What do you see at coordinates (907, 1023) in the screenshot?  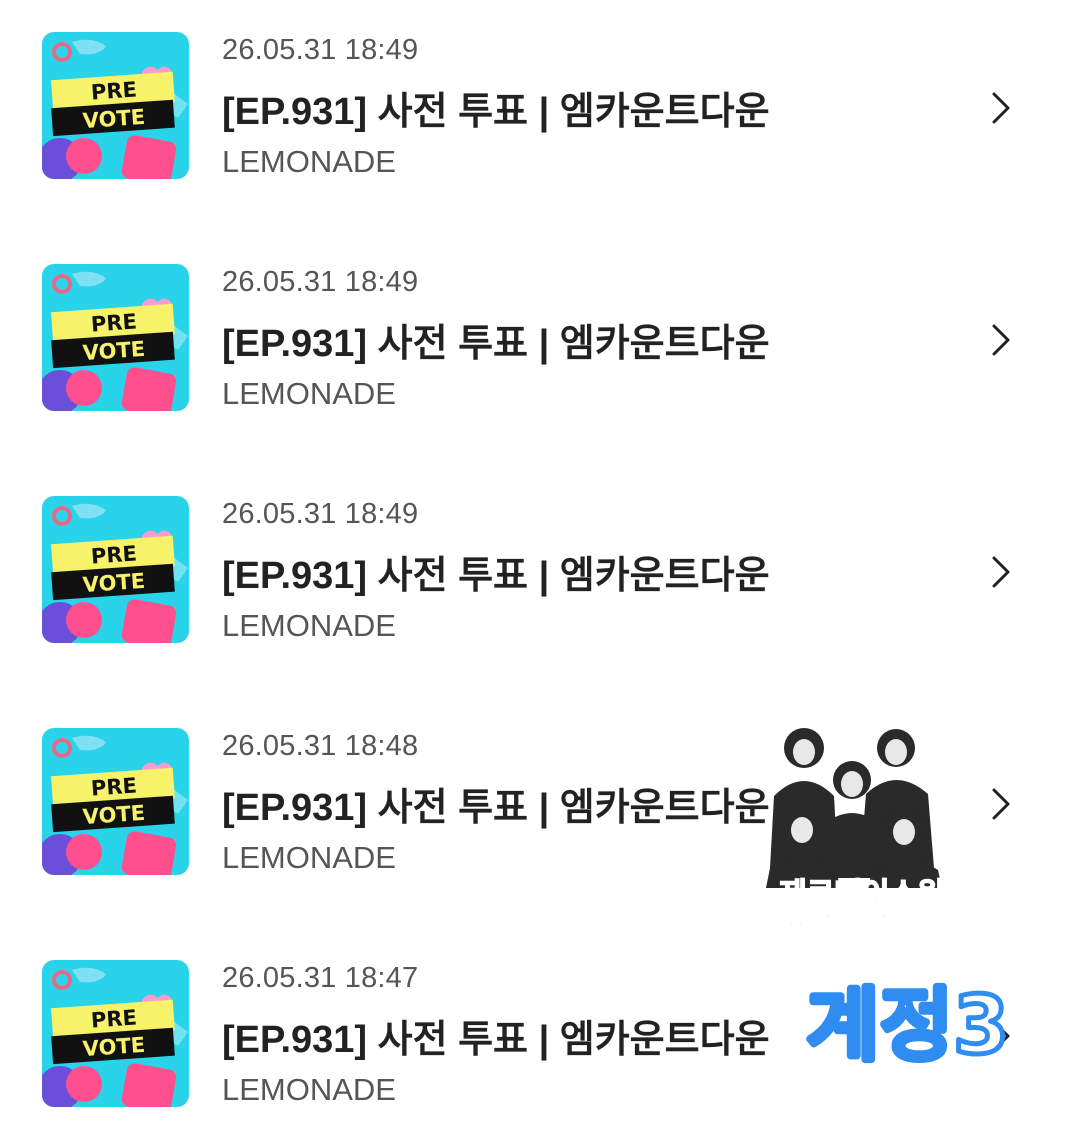 I see `handwriting-text: 계정3` at bounding box center [907, 1023].